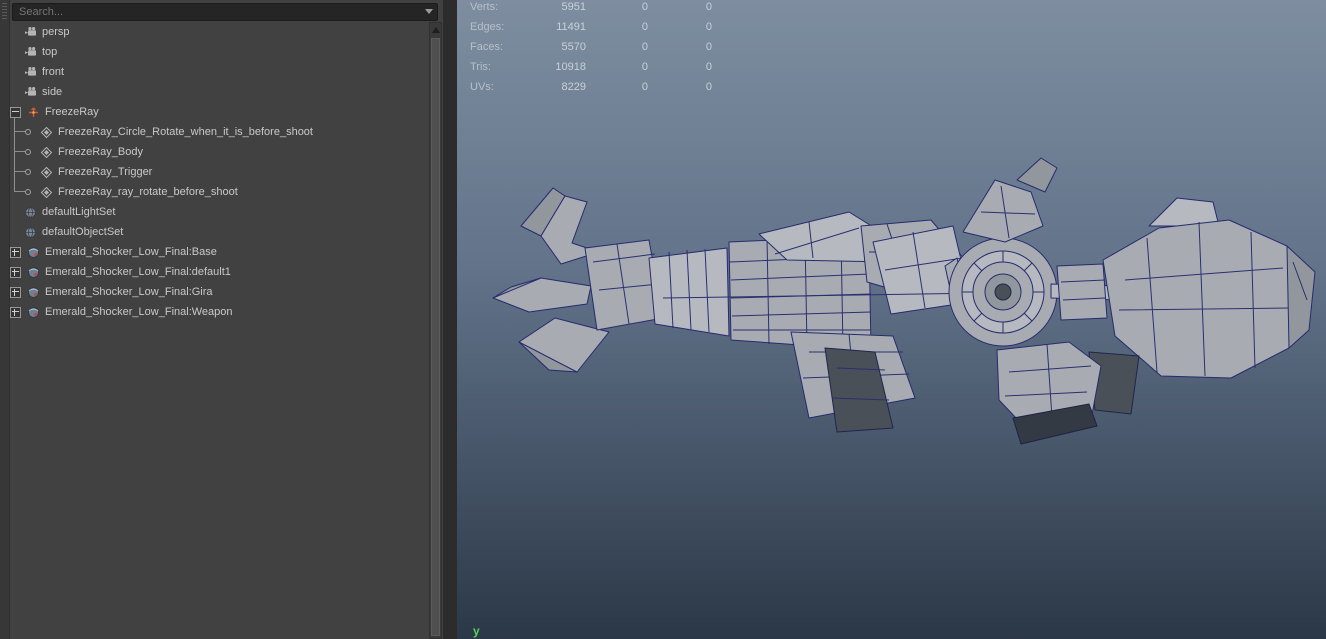 This screenshot has height=639, width=1326. I want to click on outliner-item-emerald-weapon: Emerald_Shocker_Low_Final:Weapon, so click(217, 312).